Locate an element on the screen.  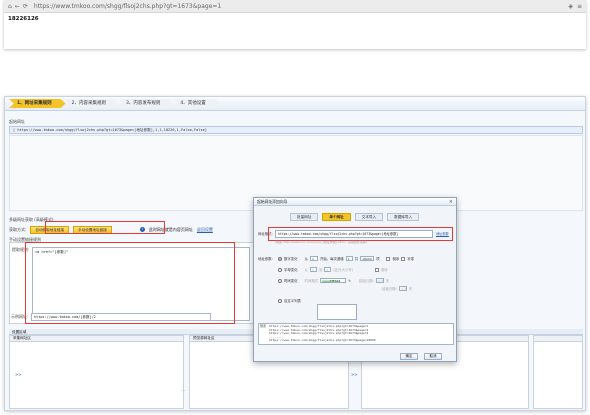
preview-label: 预览 is located at coordinates (263, 326).